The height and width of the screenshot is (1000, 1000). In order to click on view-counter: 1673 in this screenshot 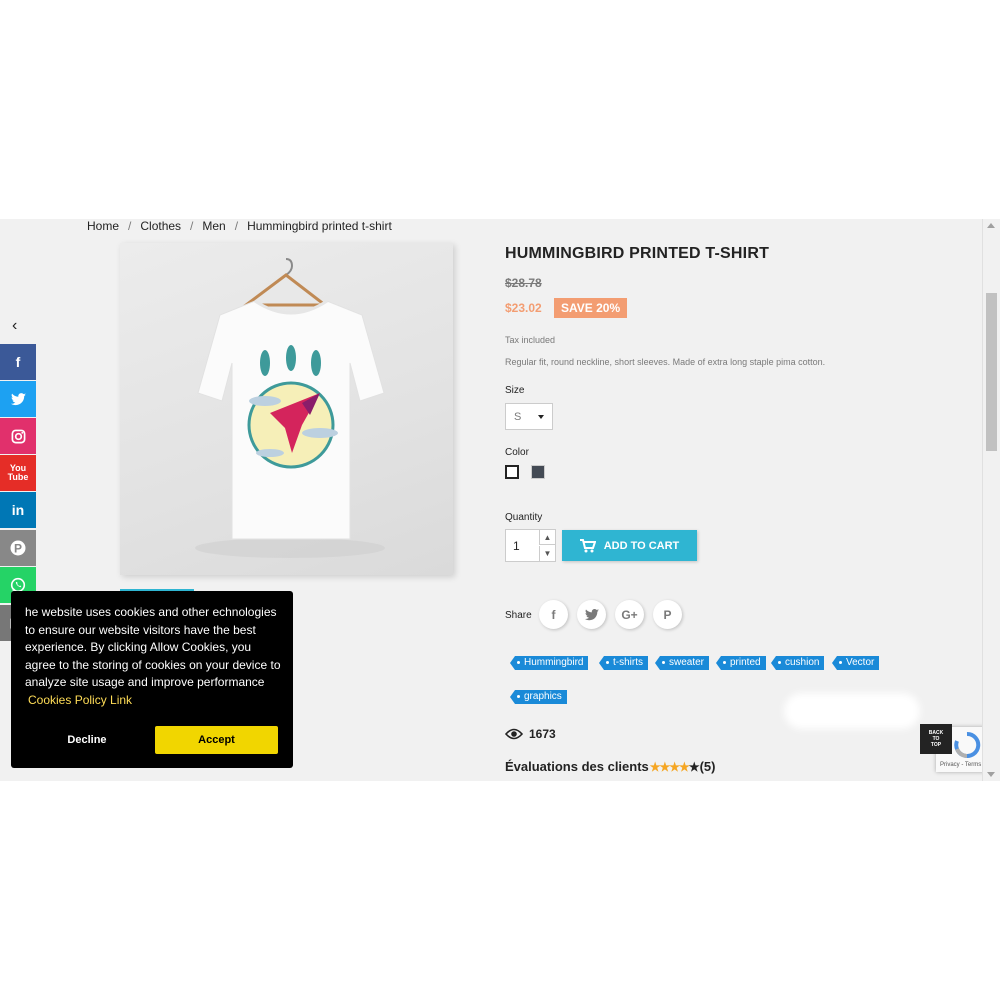, I will do `click(530, 734)`.